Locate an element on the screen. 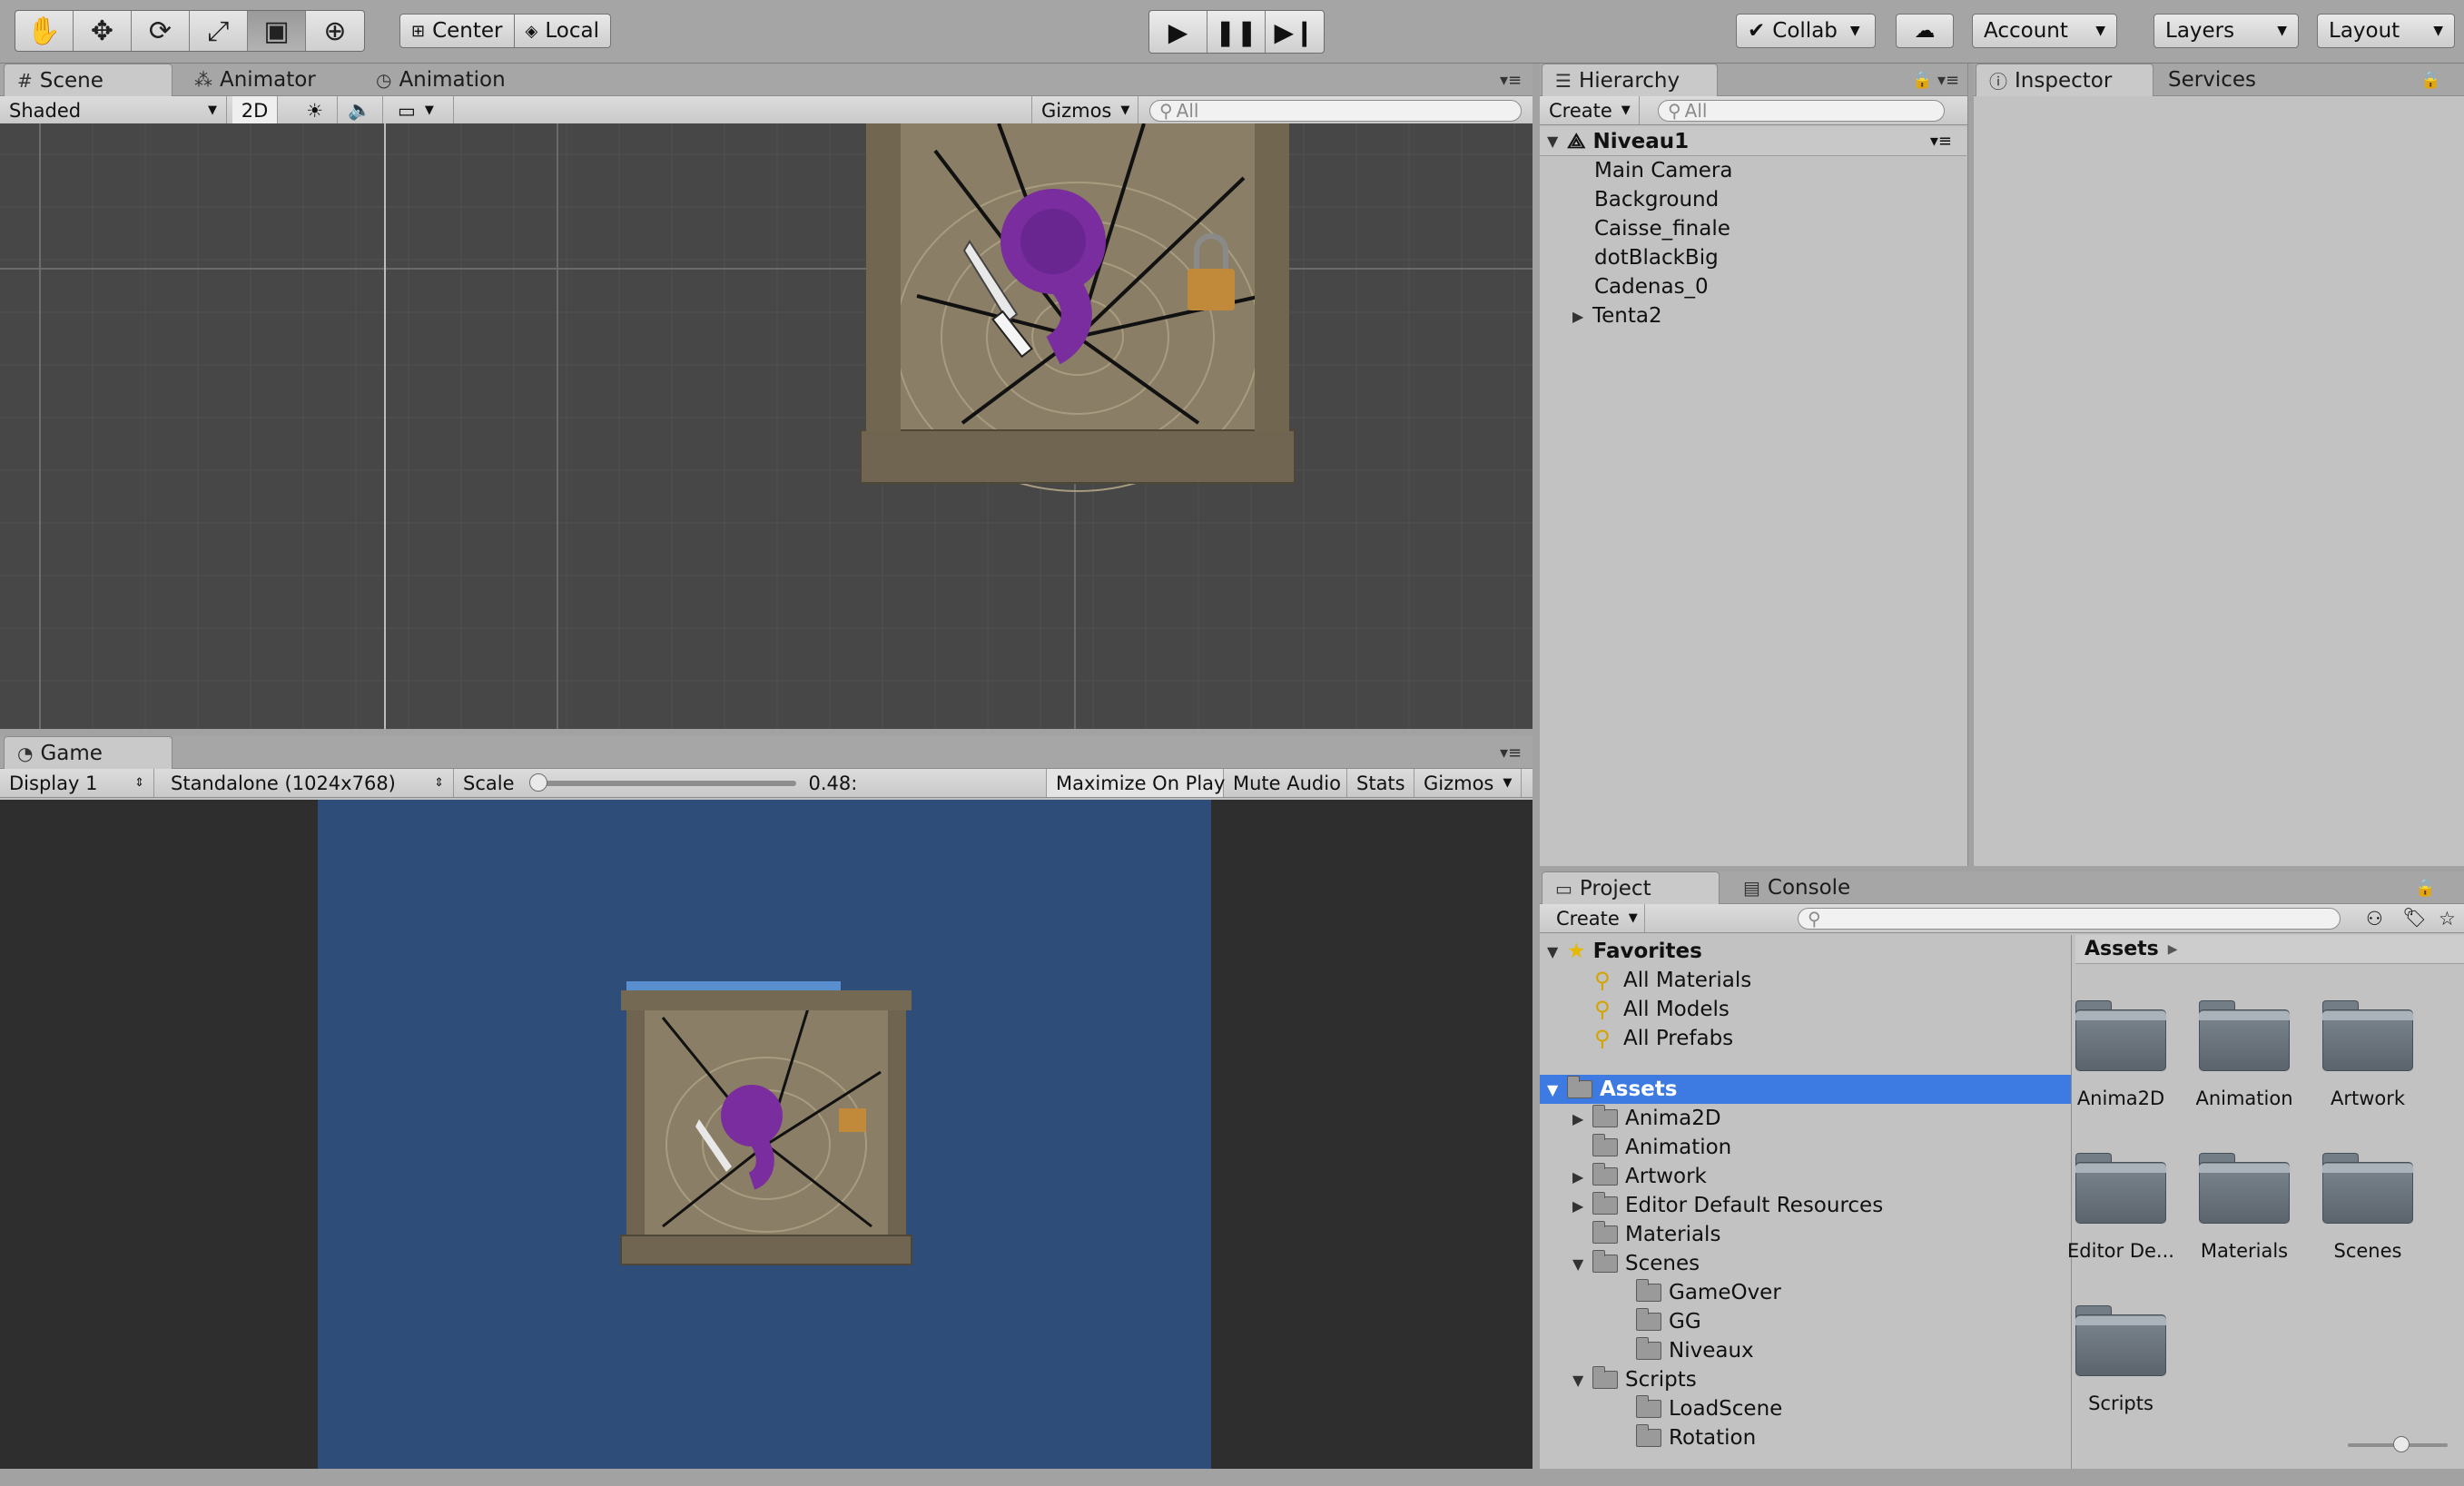  project-tree-item: ▶ Artwork is located at coordinates (1639, 1176).